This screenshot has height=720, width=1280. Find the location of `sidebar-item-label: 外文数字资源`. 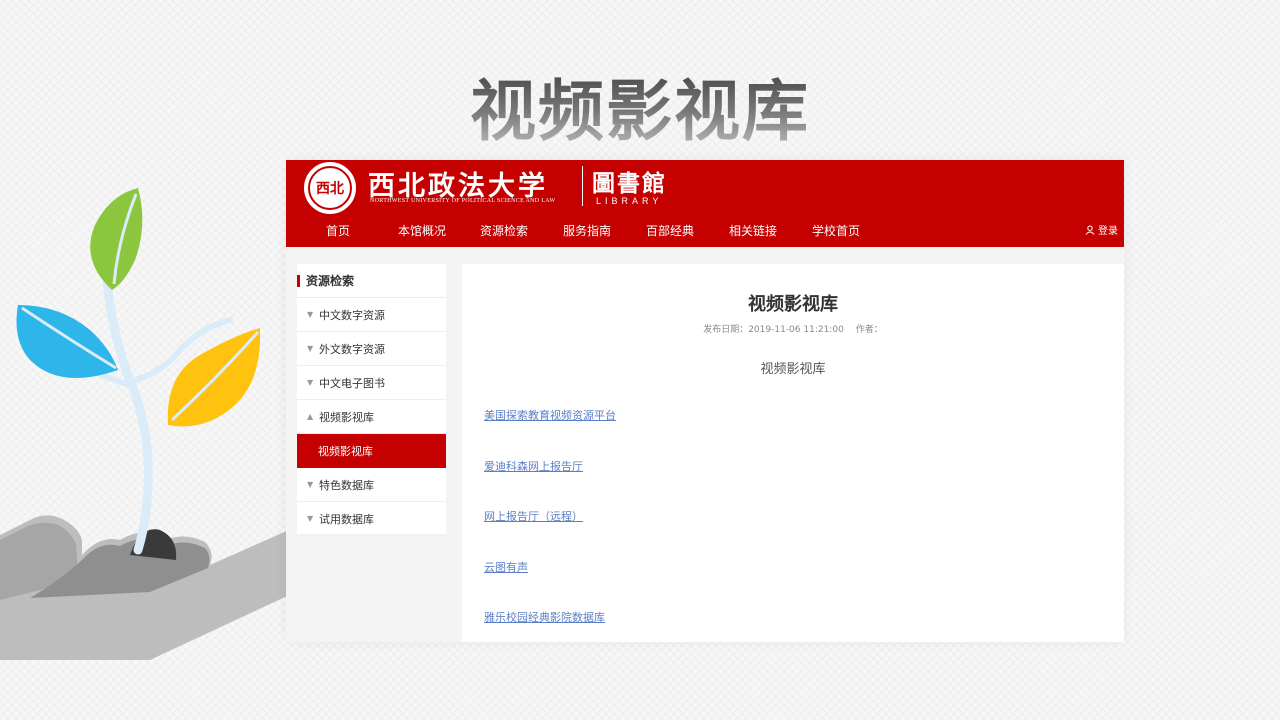

sidebar-item-label: 外文数字资源 is located at coordinates (352, 349).